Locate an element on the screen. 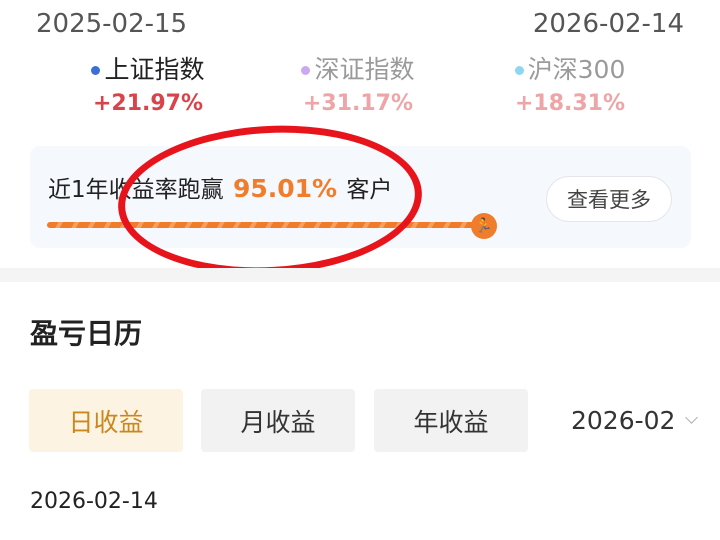  index-name-label: 深证指数 is located at coordinates (364, 69).